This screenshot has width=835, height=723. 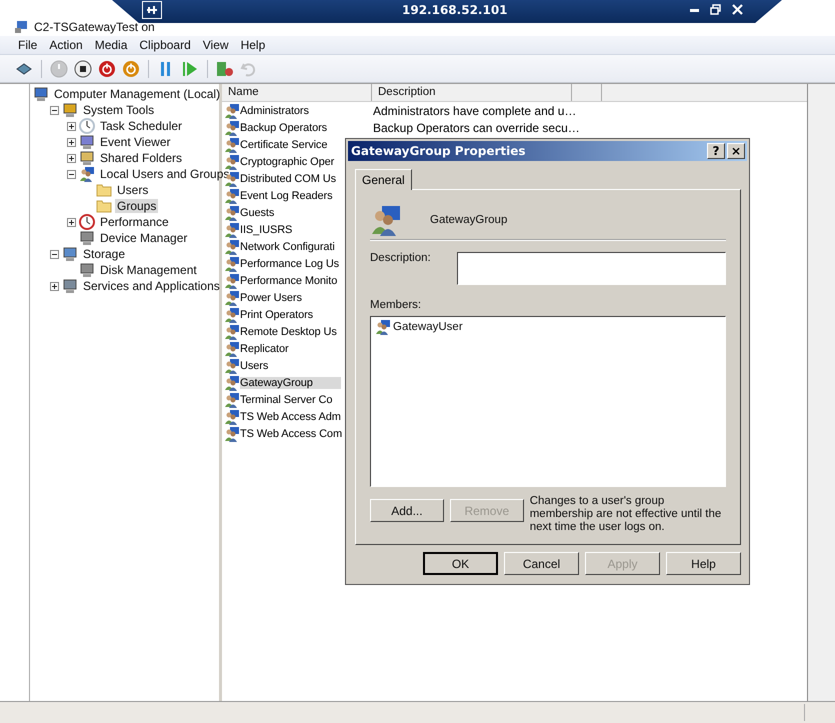 I want to click on group-name: Network Configurati, so click(x=290, y=246).